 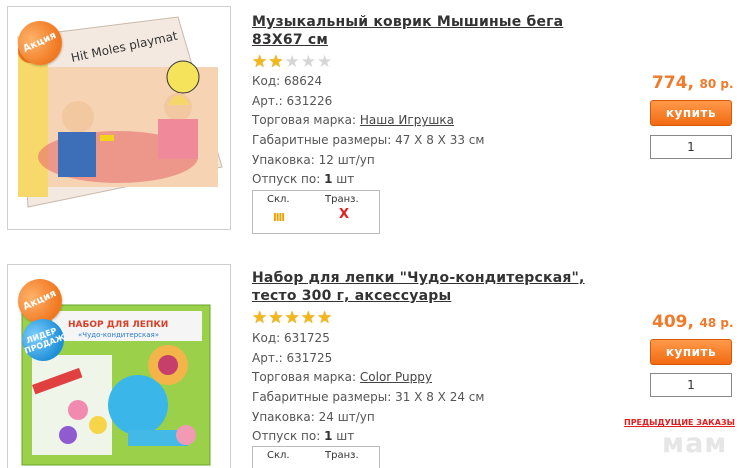 I want to click on stock-bars-icon: llll, so click(x=279, y=217).